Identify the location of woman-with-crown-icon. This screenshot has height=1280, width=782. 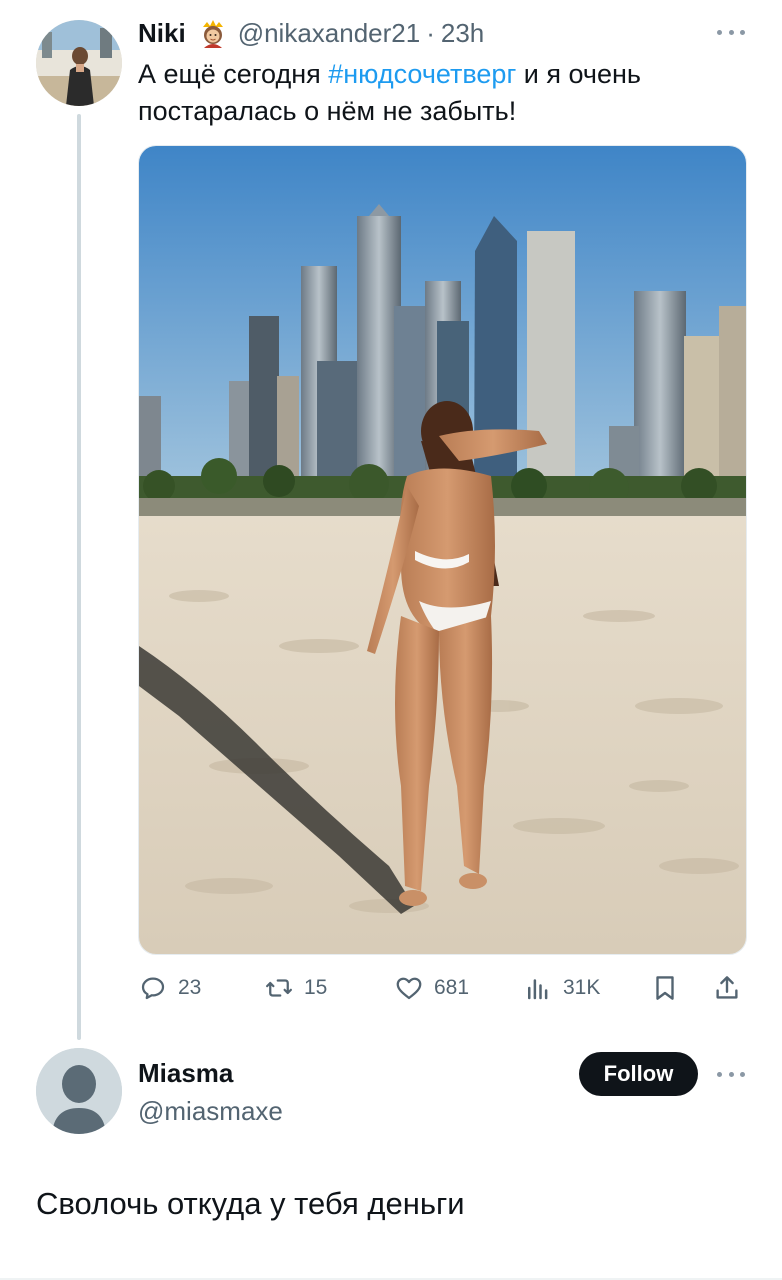
(213, 33).